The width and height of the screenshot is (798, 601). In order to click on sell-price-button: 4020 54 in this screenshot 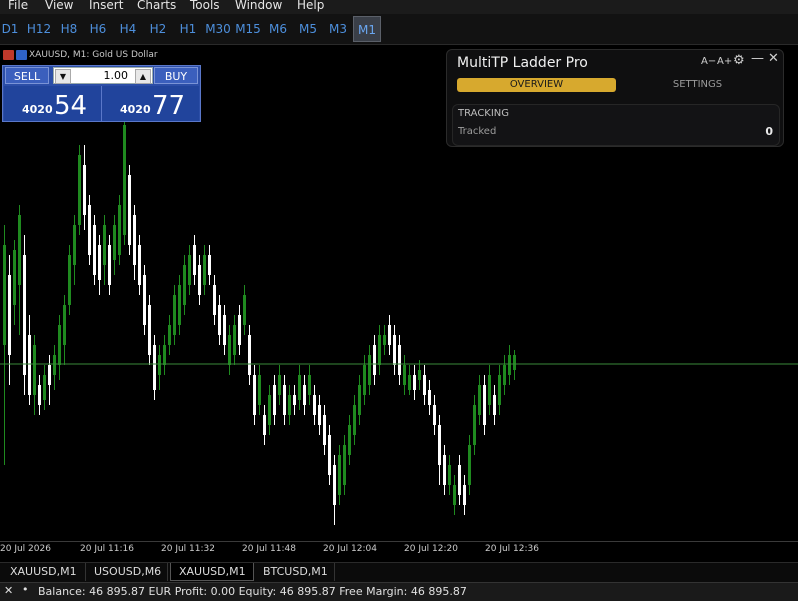, I will do `click(53, 103)`.